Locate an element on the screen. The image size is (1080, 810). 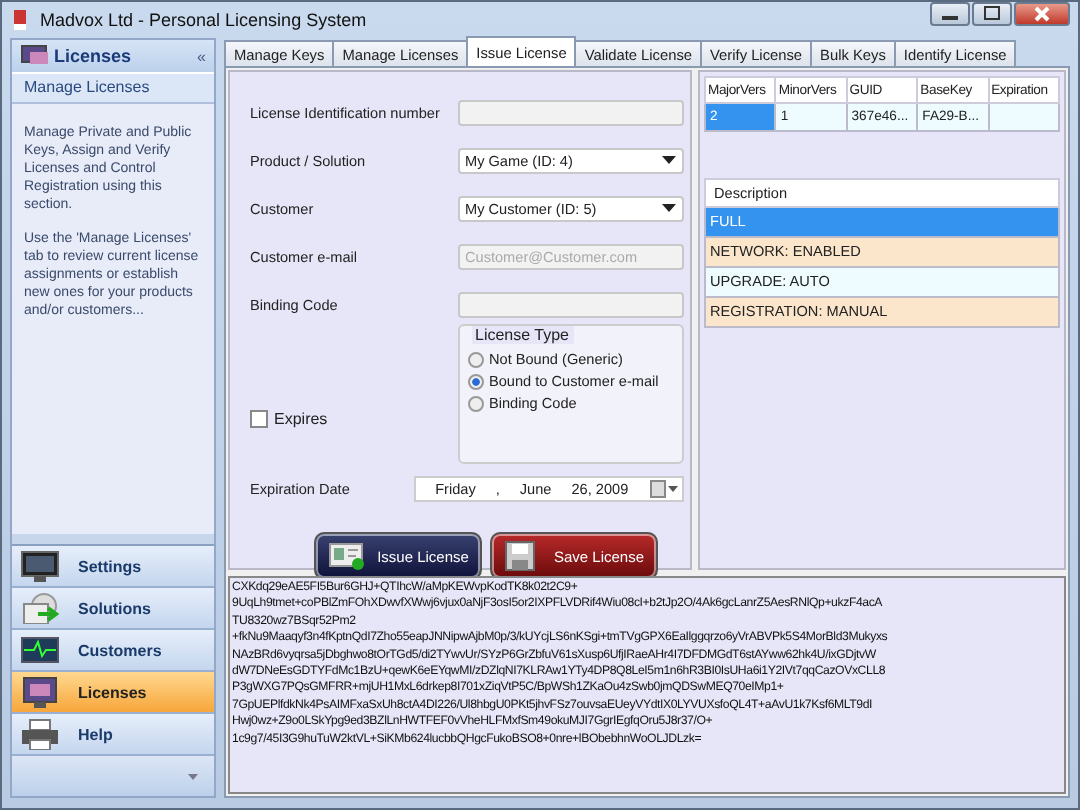
nav-item: Solutions is located at coordinates (113, 609).